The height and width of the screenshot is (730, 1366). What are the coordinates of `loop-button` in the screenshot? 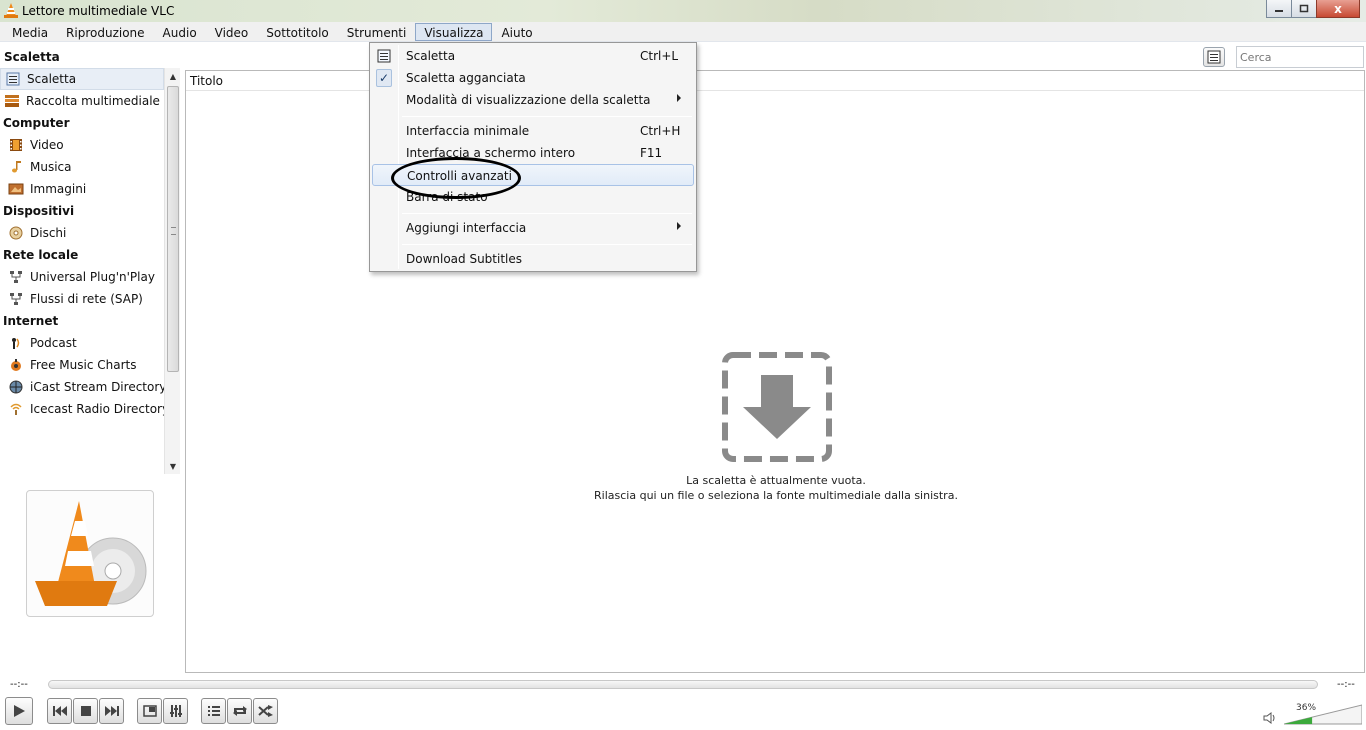 It's located at (239, 711).